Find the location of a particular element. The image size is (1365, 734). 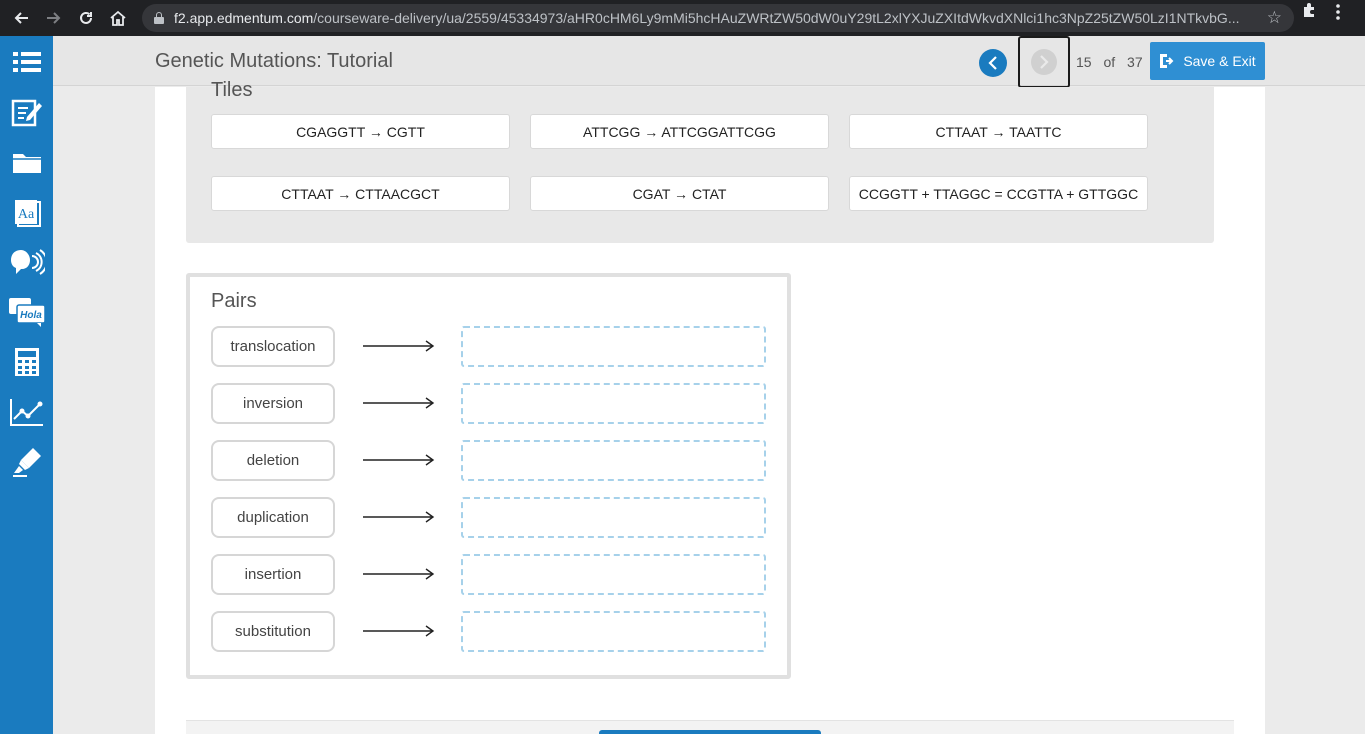

exit-door-icon is located at coordinates (1167, 61).